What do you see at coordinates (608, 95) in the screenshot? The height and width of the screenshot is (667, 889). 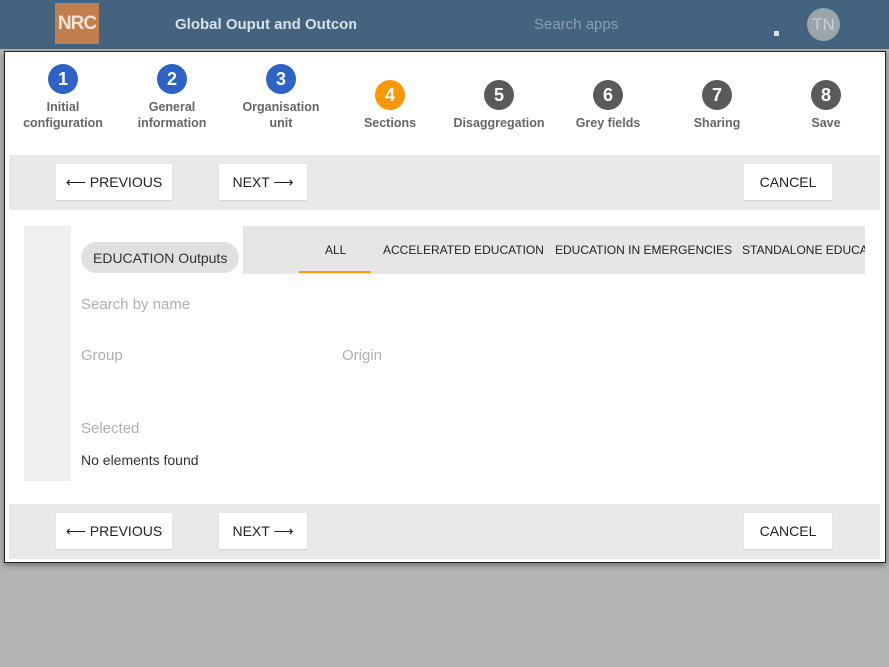 I see `step-6-circle: 6` at bounding box center [608, 95].